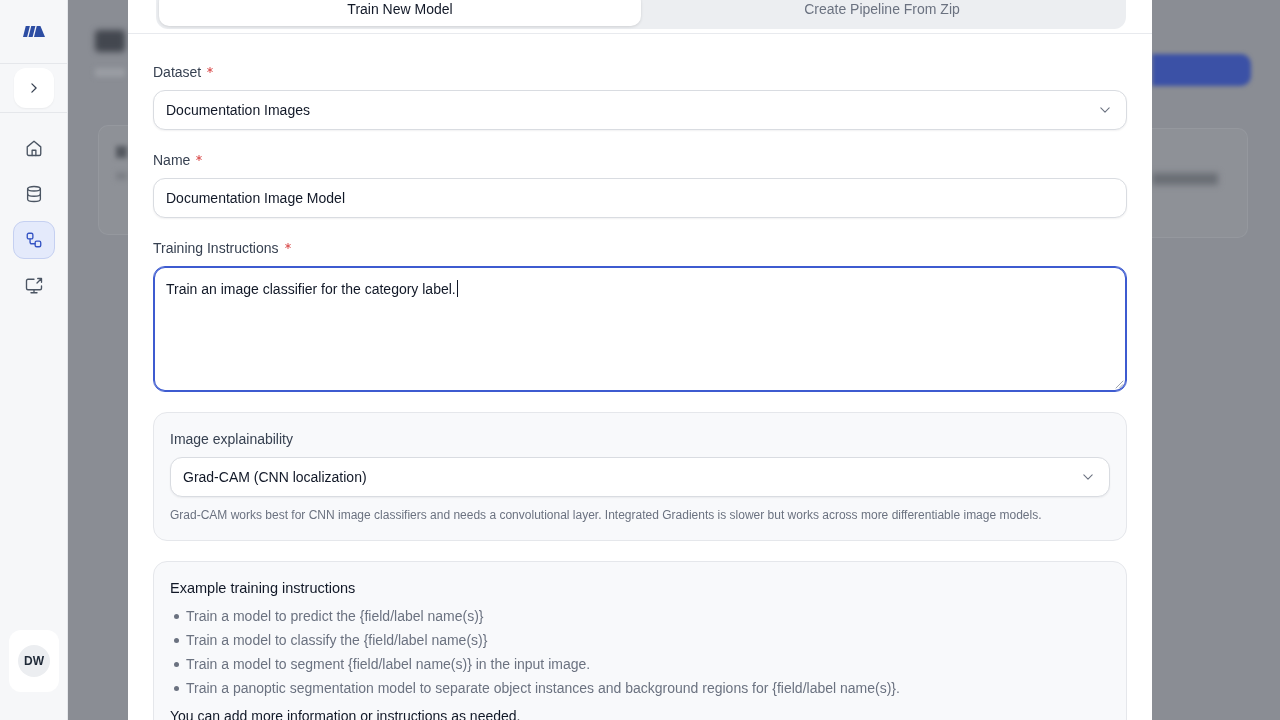  I want to click on logo-icon, so click(33, 31).